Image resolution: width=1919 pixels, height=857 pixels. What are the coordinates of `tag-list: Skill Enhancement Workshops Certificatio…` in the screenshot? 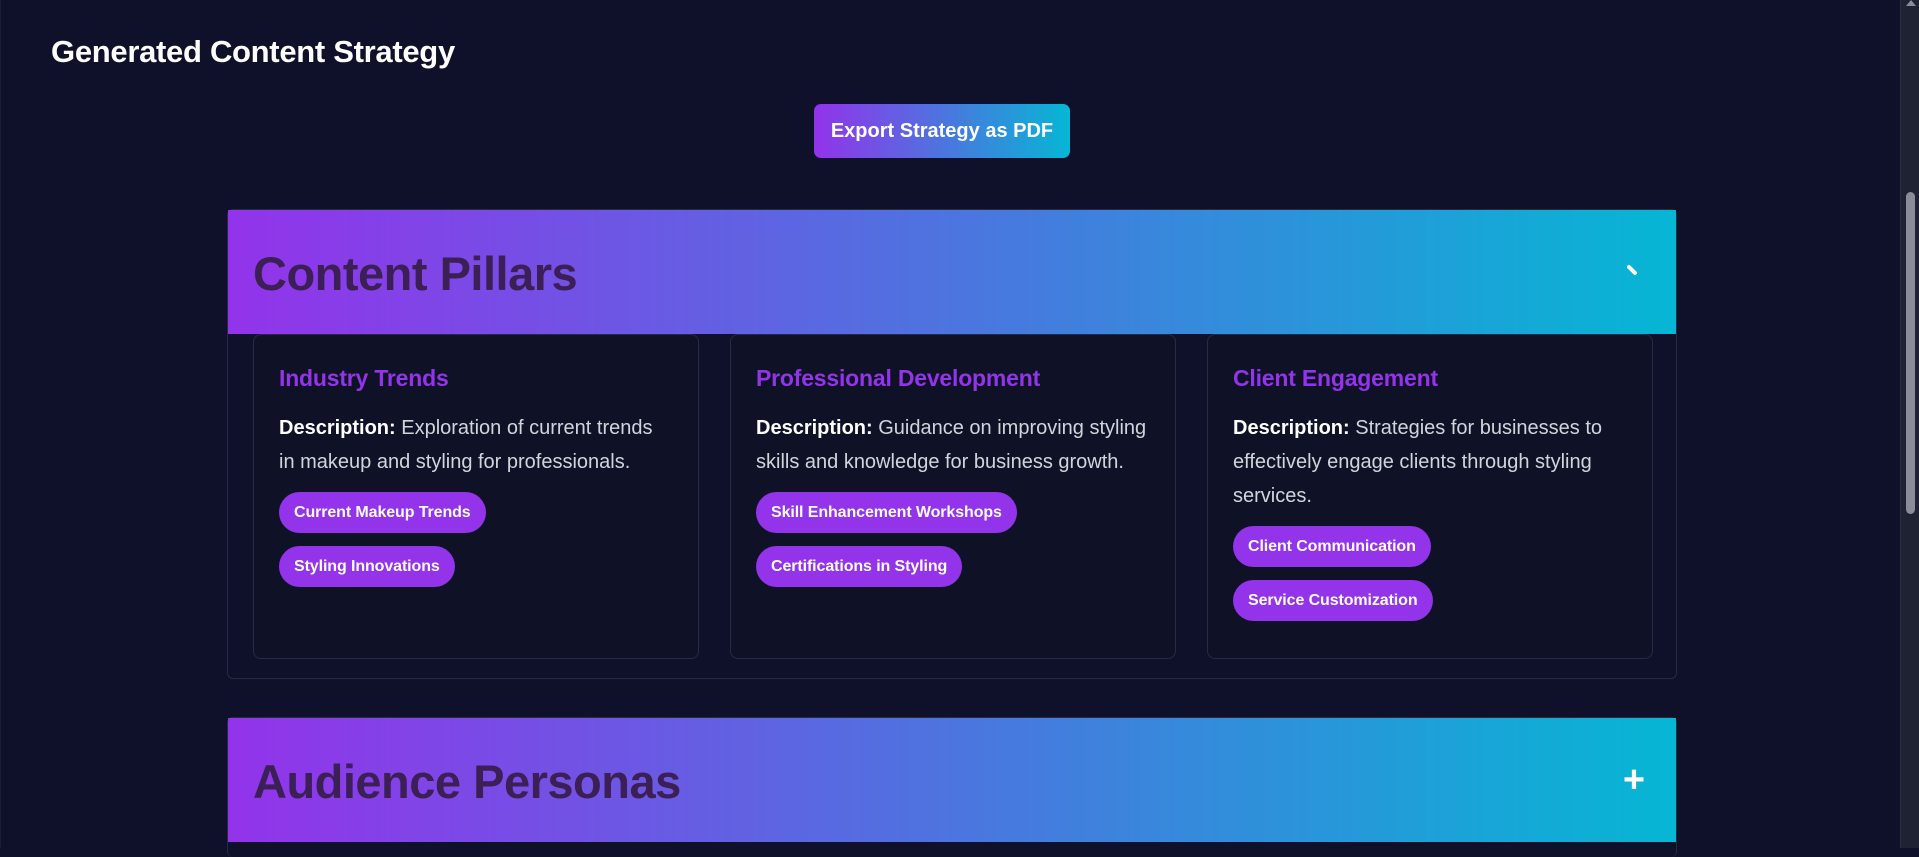 It's located at (953, 539).